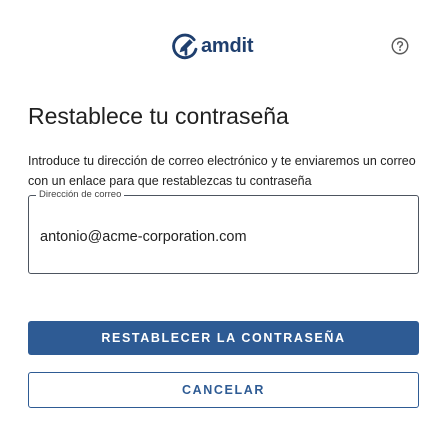  What do you see at coordinates (223, 338) in the screenshot?
I see `reset-password-button: RESTABLECER LA CONTRASEÑA` at bounding box center [223, 338].